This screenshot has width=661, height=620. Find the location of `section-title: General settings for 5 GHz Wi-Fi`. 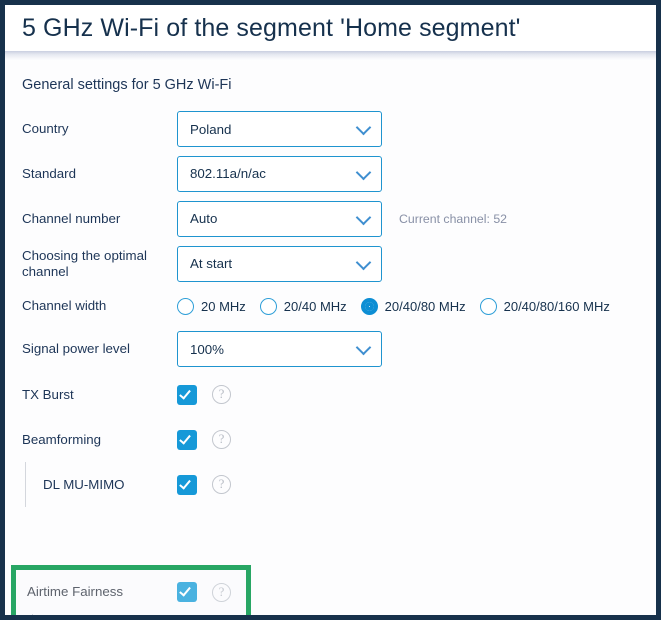

section-title: General settings for 5 GHz Wi-Fi is located at coordinates (127, 85).